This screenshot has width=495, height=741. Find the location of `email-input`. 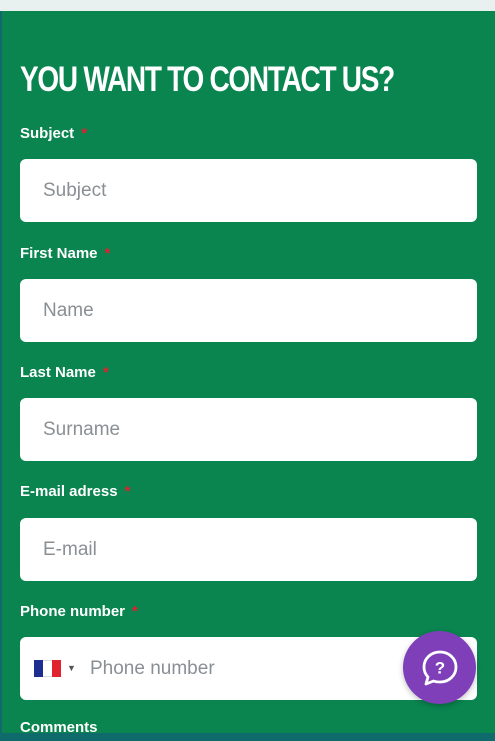

email-input is located at coordinates (248, 549).